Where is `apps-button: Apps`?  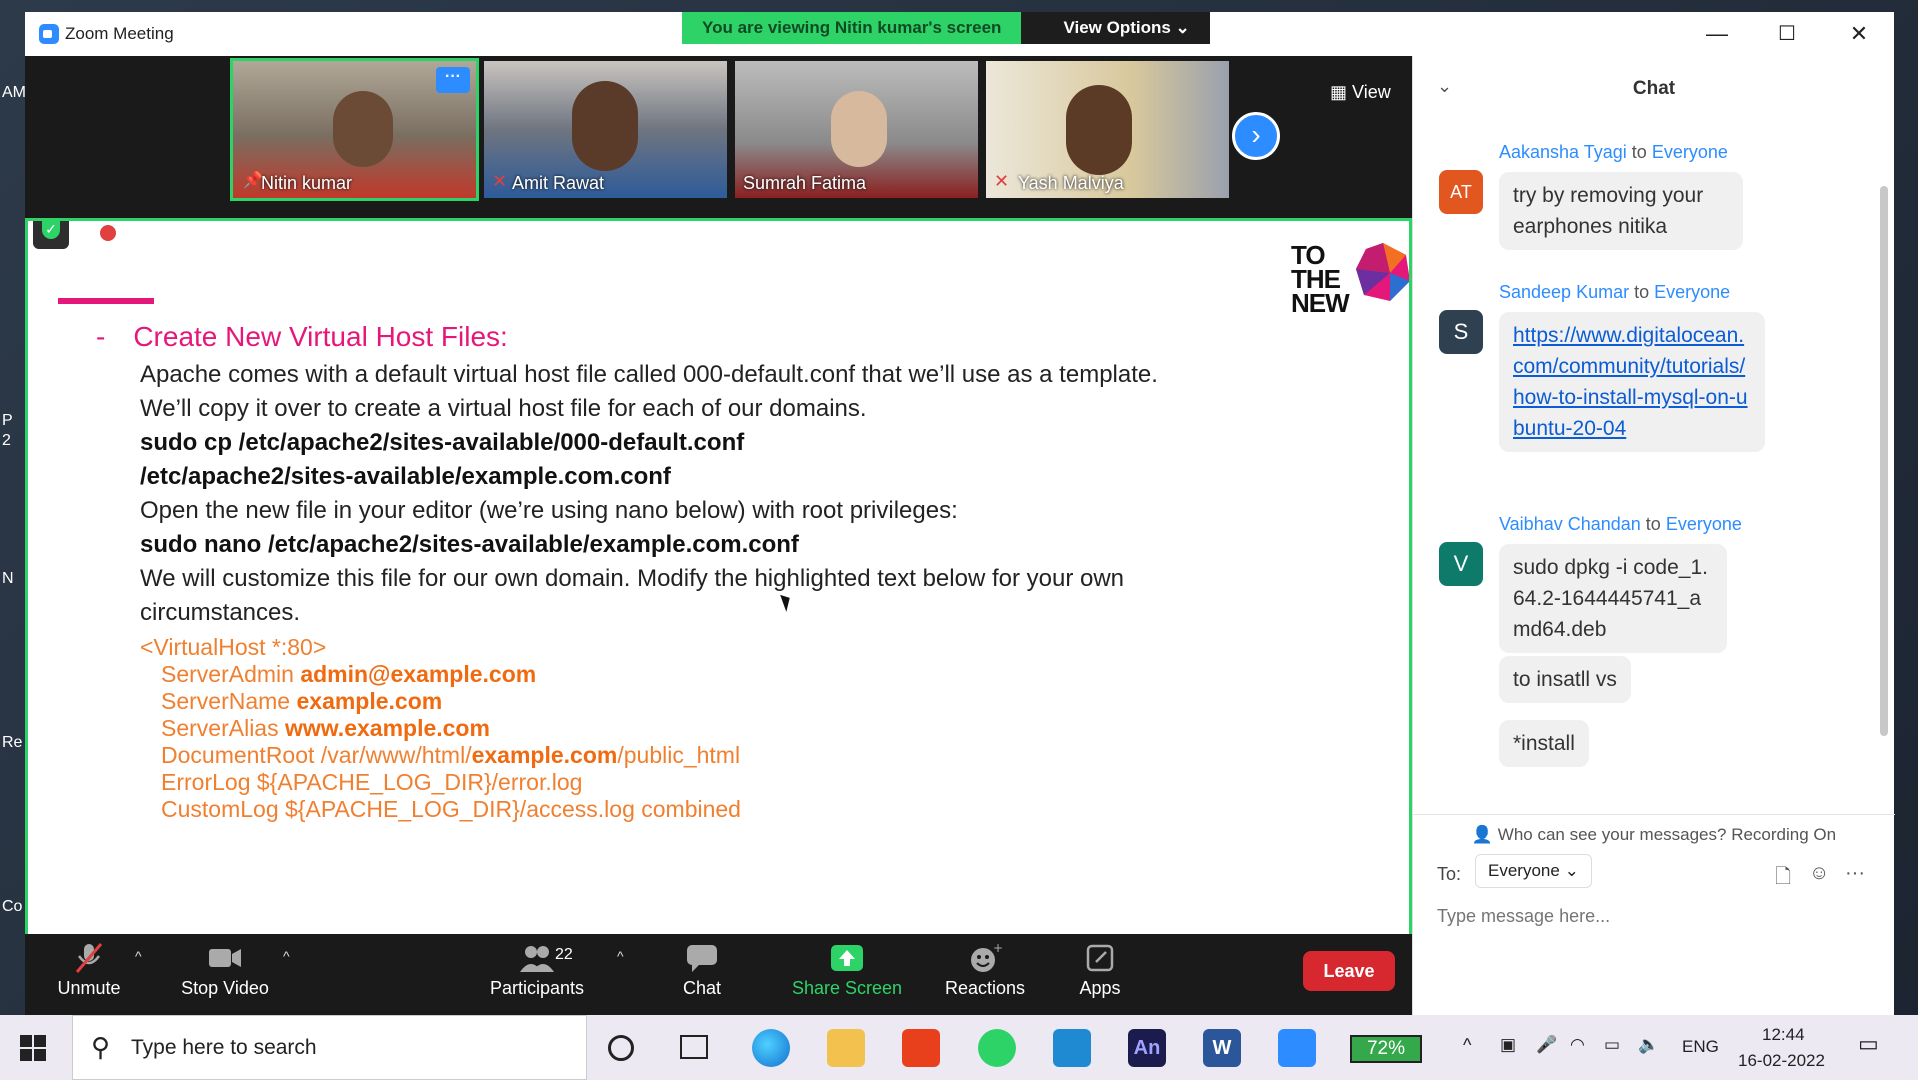
apps-button: Apps is located at coordinates (1100, 974).